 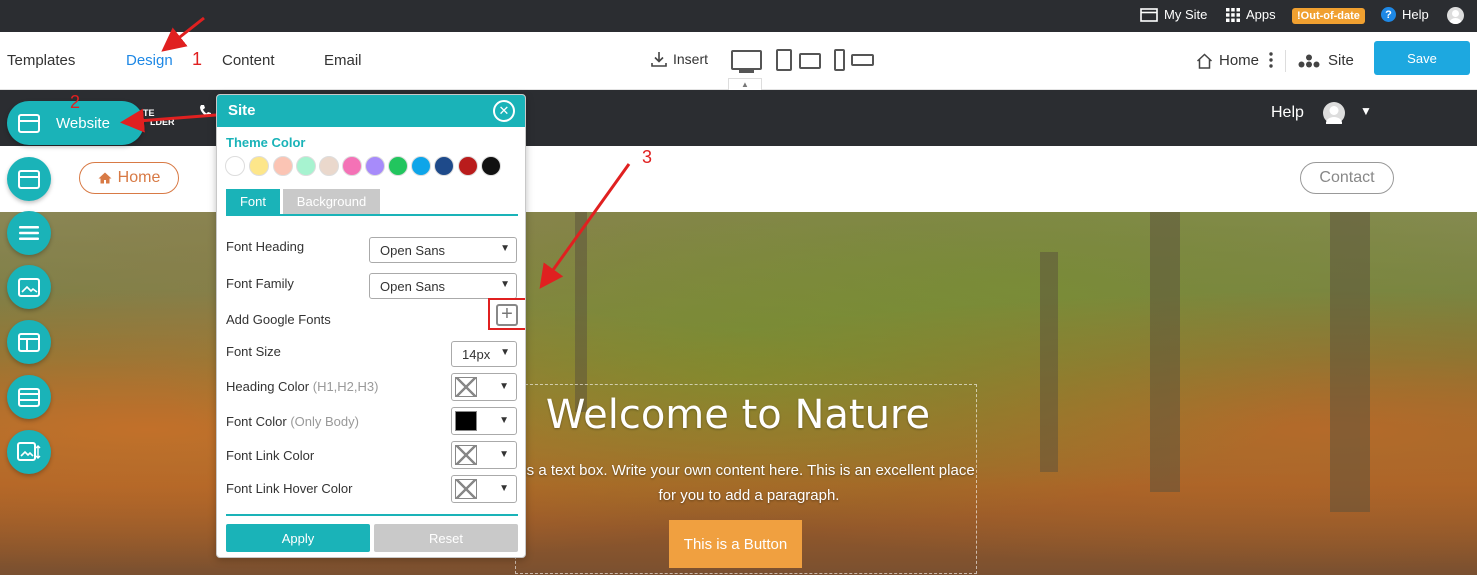 What do you see at coordinates (484, 455) in the screenshot?
I see `link-color-picker: ▼` at bounding box center [484, 455].